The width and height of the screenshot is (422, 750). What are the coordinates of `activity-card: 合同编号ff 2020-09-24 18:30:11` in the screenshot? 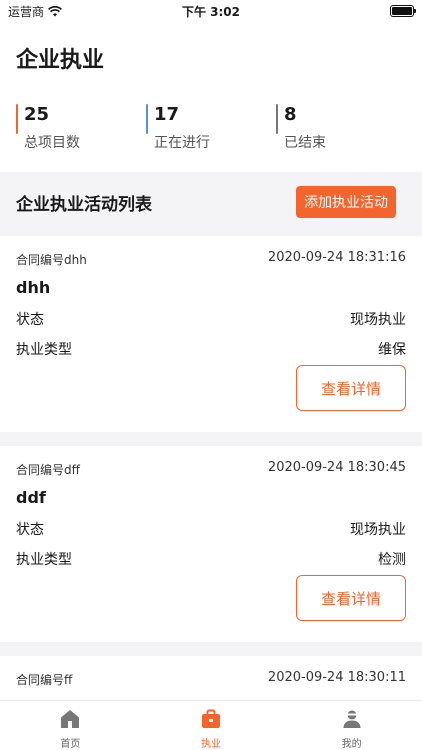 It's located at (211, 678).